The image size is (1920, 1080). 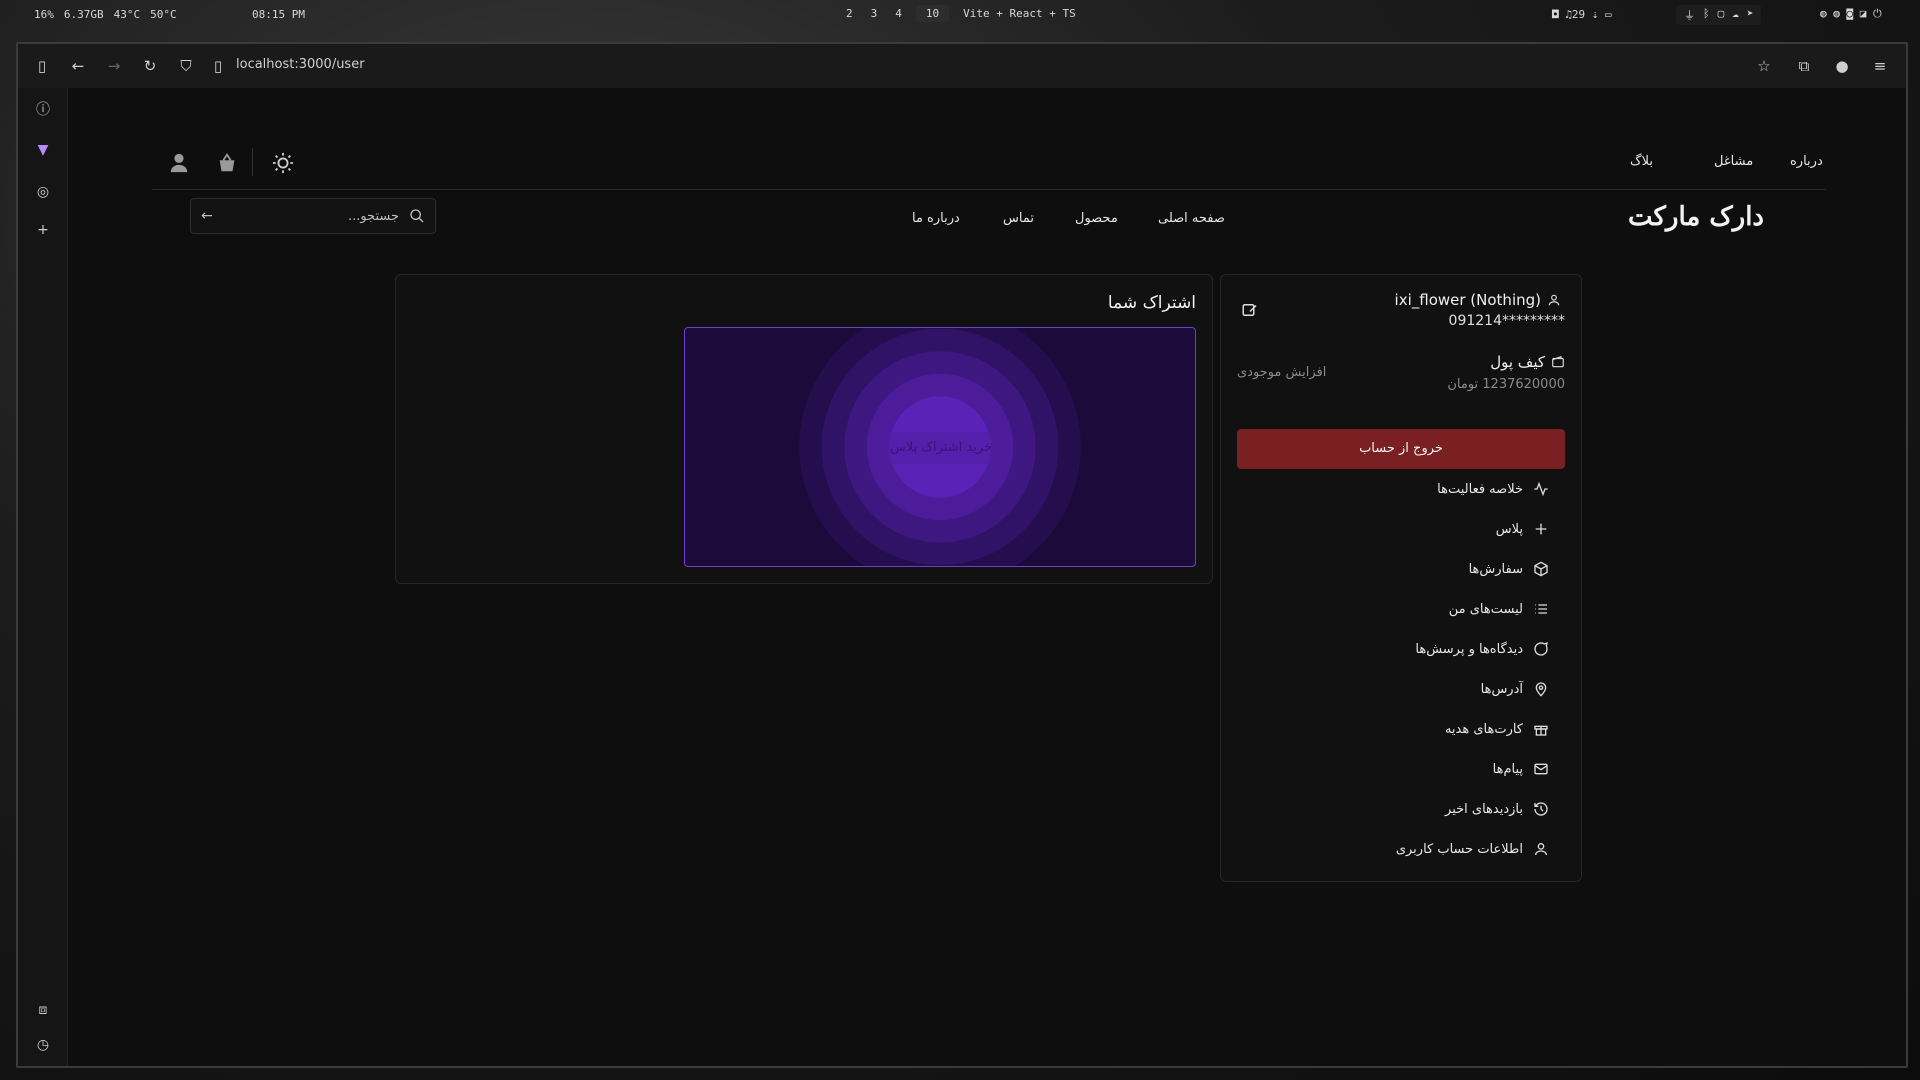 I want to click on top-link-blog: بلاگ, so click(x=1641, y=161).